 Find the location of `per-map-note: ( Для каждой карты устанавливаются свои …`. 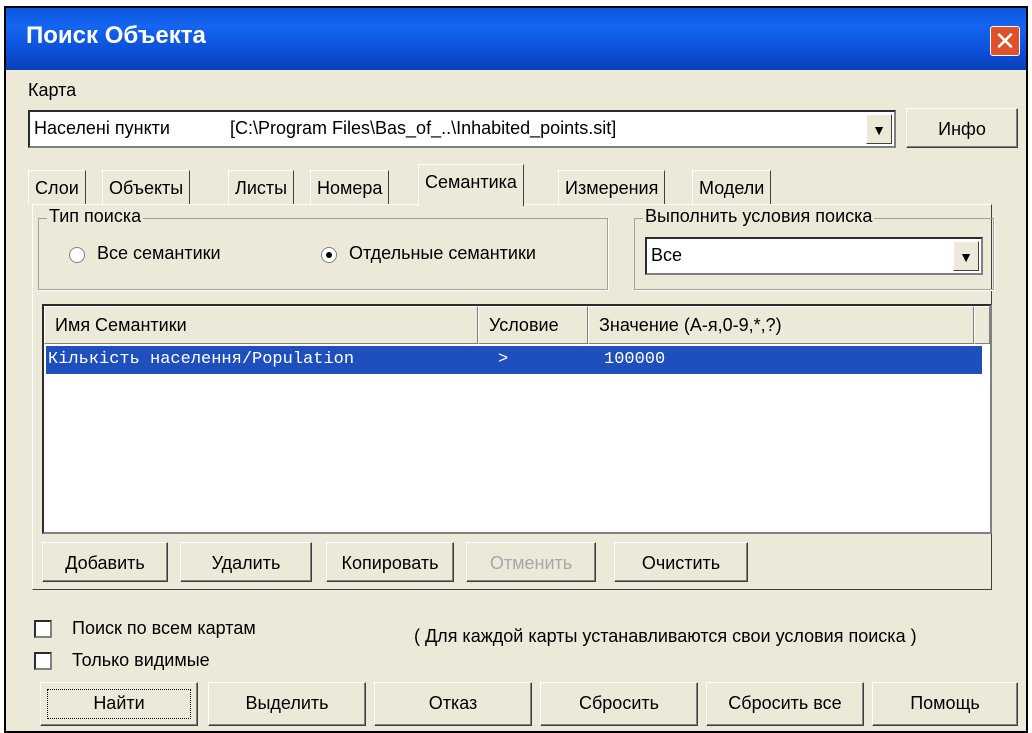

per-map-note: ( Для каждой карты устанавливаются свои … is located at coordinates (665, 636).